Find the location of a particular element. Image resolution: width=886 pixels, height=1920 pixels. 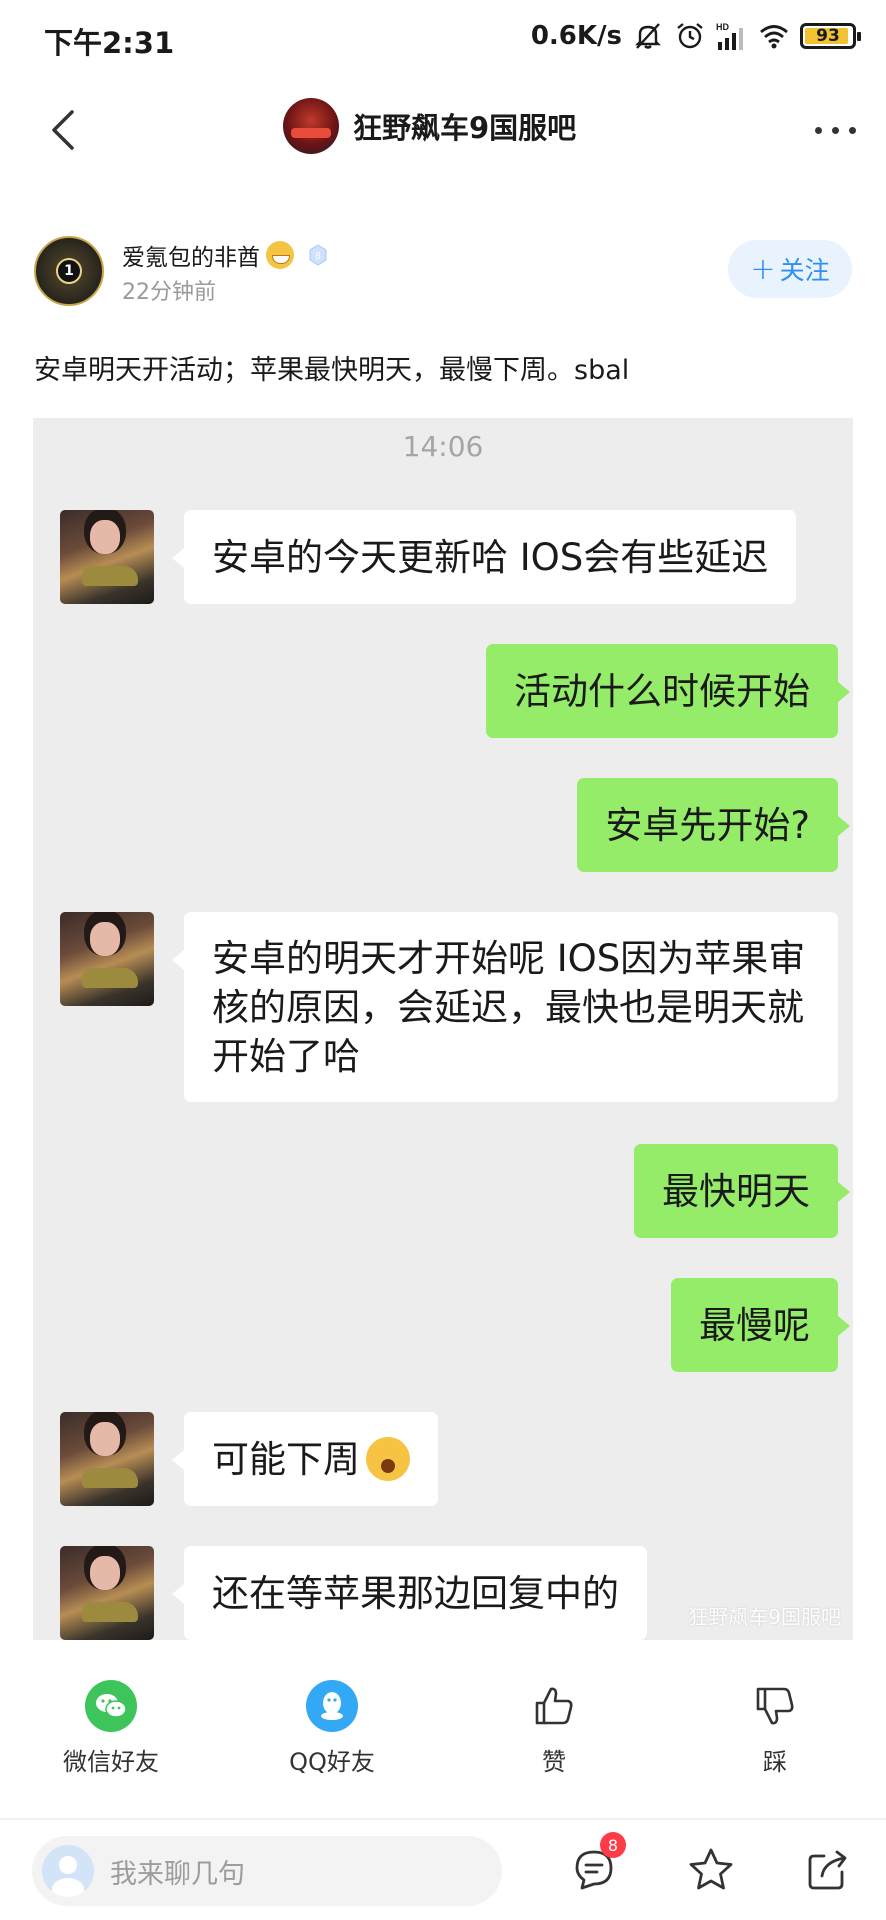

forum-name: 狂野飙车9国服吧 is located at coordinates (465, 128).